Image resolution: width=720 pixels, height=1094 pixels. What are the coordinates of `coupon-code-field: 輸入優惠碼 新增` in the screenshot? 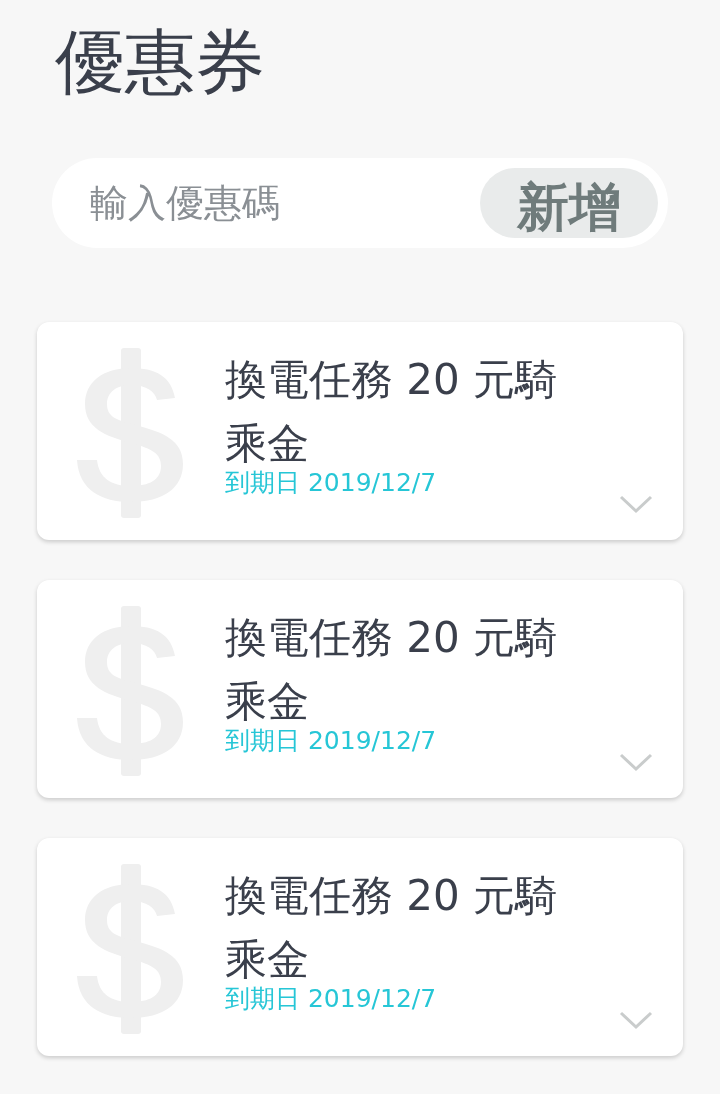 It's located at (360, 203).